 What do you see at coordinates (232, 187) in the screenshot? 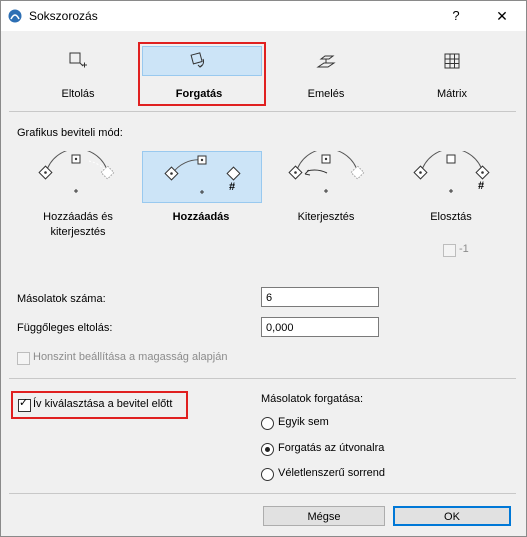
I see `hash-mark: #` at bounding box center [232, 187].